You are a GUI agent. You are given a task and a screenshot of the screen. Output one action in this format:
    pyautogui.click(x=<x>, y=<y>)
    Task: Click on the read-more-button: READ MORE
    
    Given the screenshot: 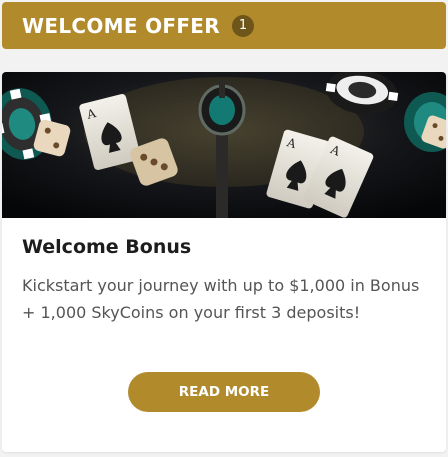 What is the action you would take?
    pyautogui.click(x=224, y=392)
    